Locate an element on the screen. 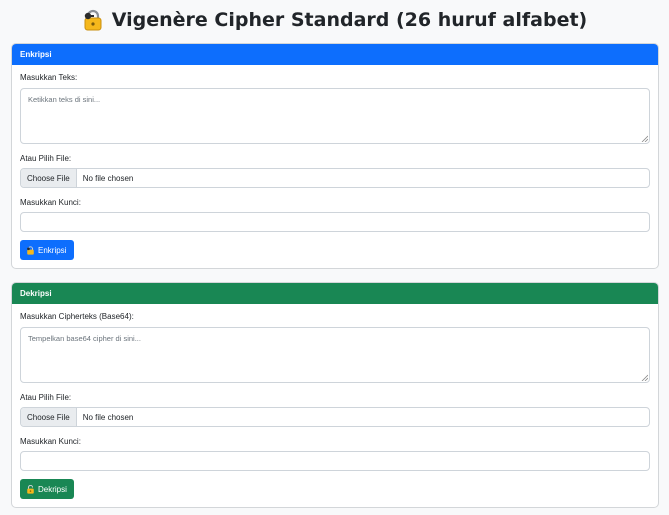 This screenshot has height=515, width=669. encrypt-button: Enkripsi is located at coordinates (47, 250).